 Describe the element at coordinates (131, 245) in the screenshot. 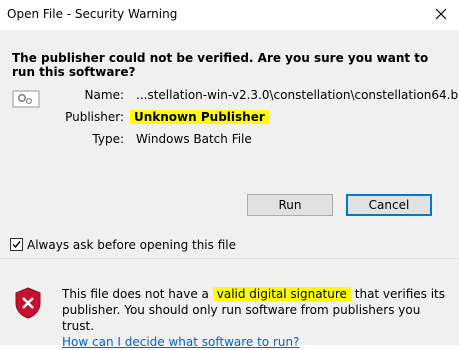

I see `always-ask-label: Always ask before opening this file` at that location.